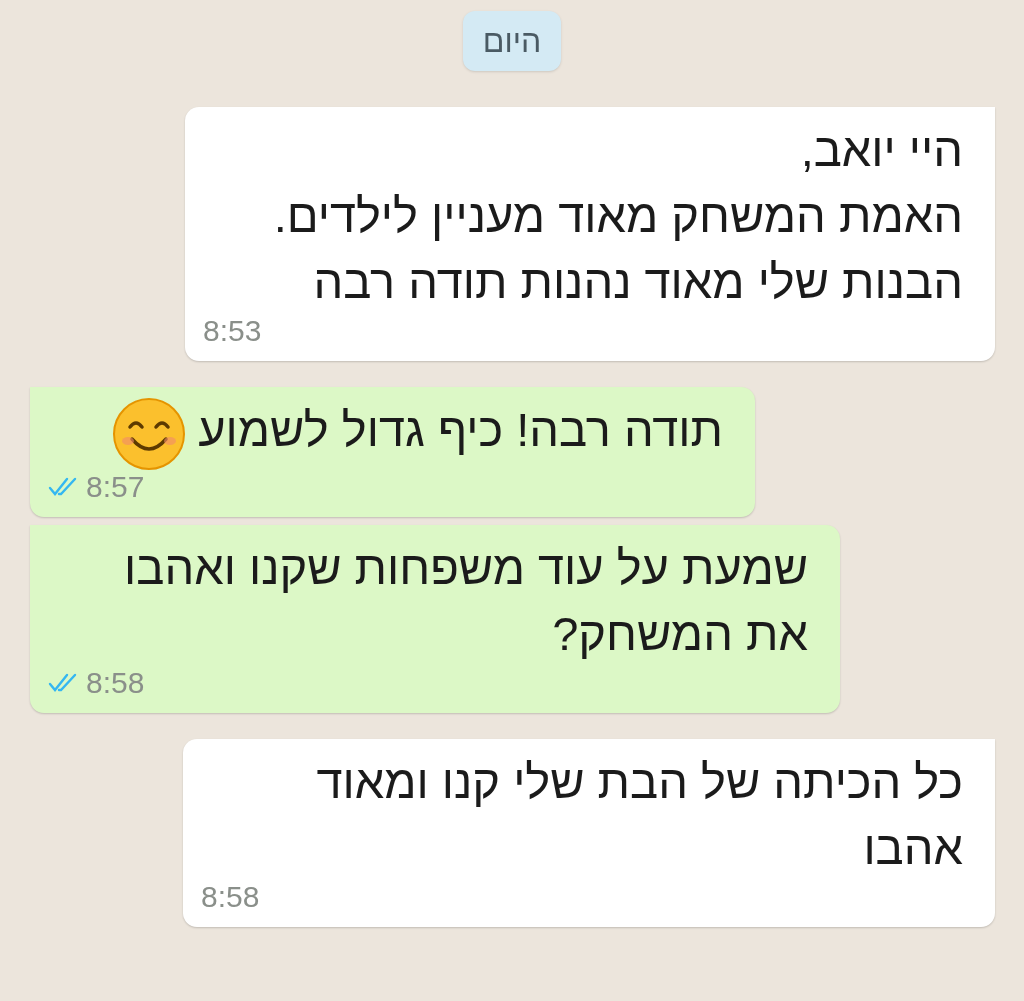 Image resolution: width=1024 pixels, height=1001 pixels. Describe the element at coordinates (115, 487) in the screenshot. I see `message-time: 8:57` at that location.